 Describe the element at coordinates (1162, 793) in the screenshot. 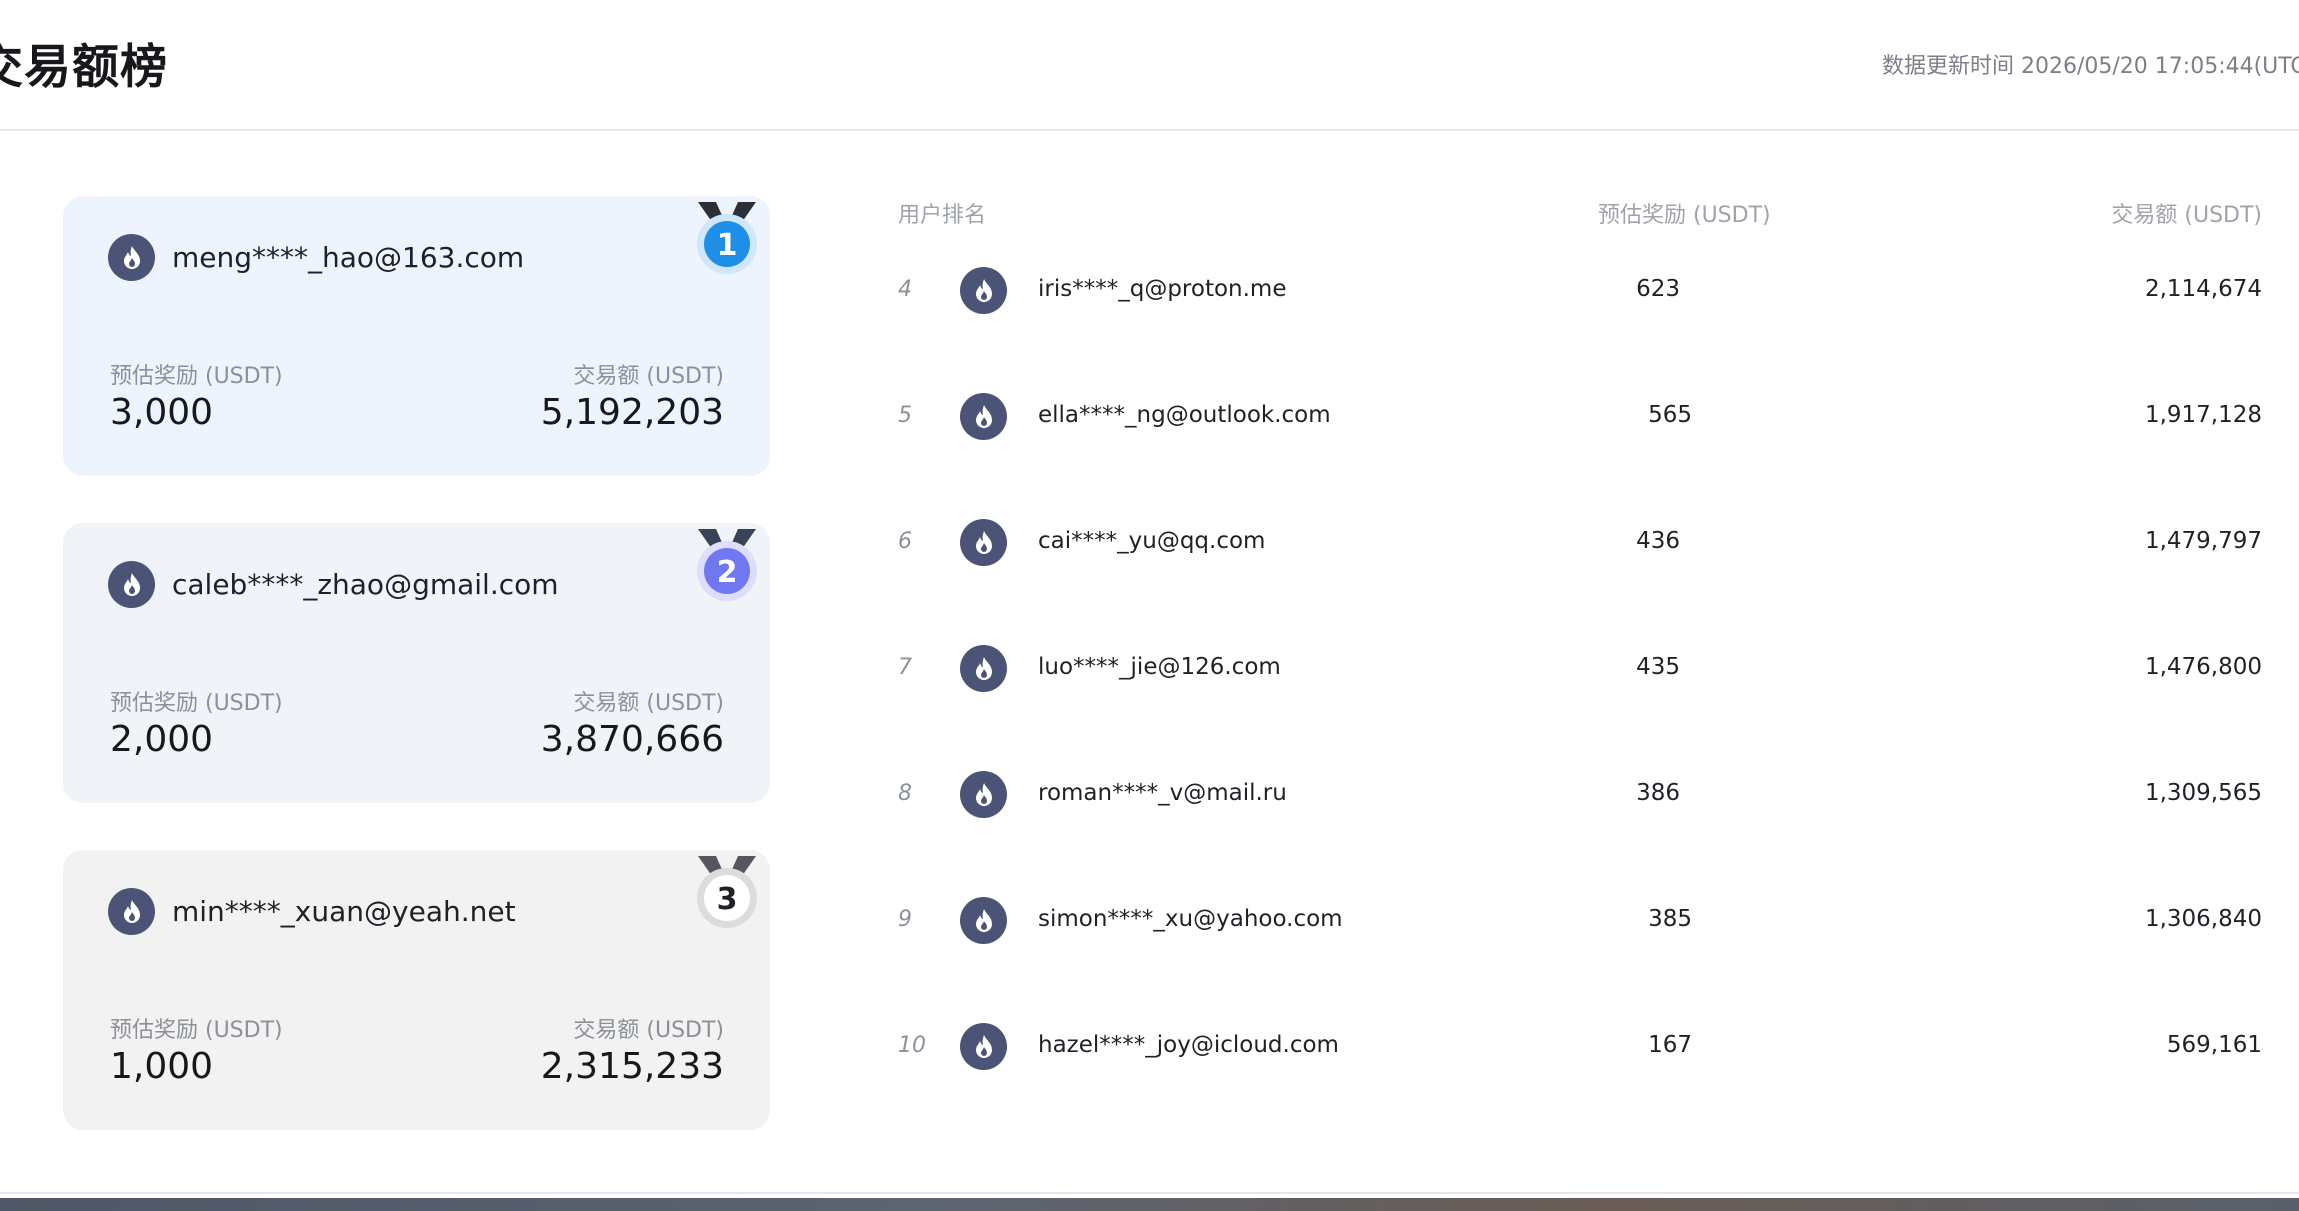

I see `row-username: roman****_v@mail.ru` at that location.